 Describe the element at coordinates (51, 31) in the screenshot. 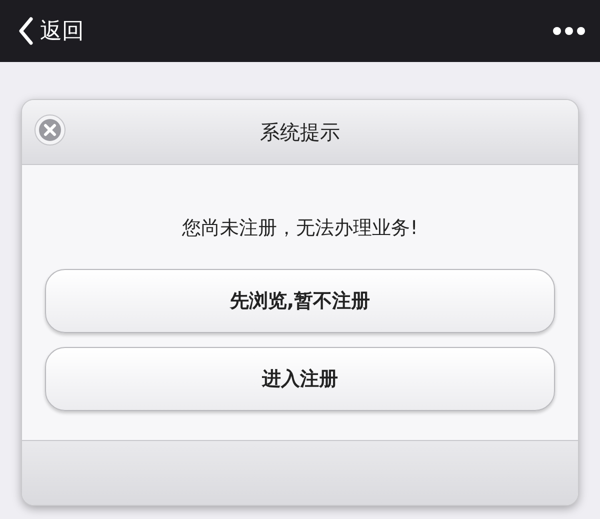

I see `back-button: 返回` at that location.